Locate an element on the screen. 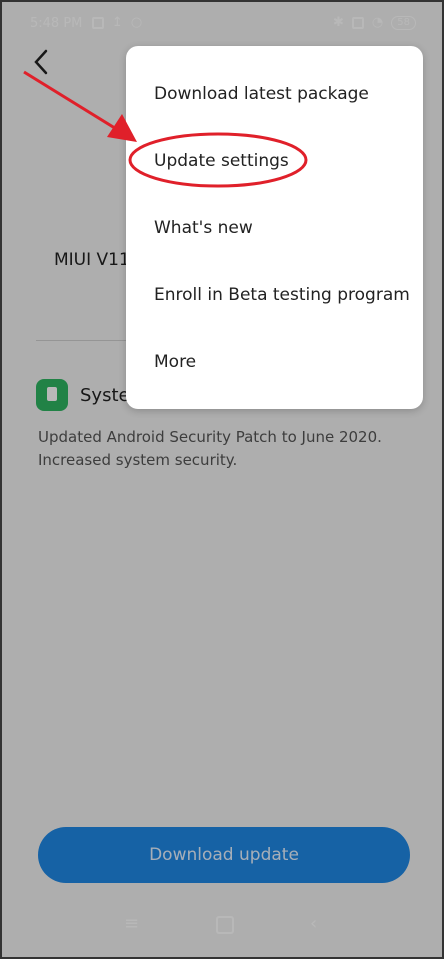  navigation-bar: ≡ ‹ is located at coordinates (222, 926).